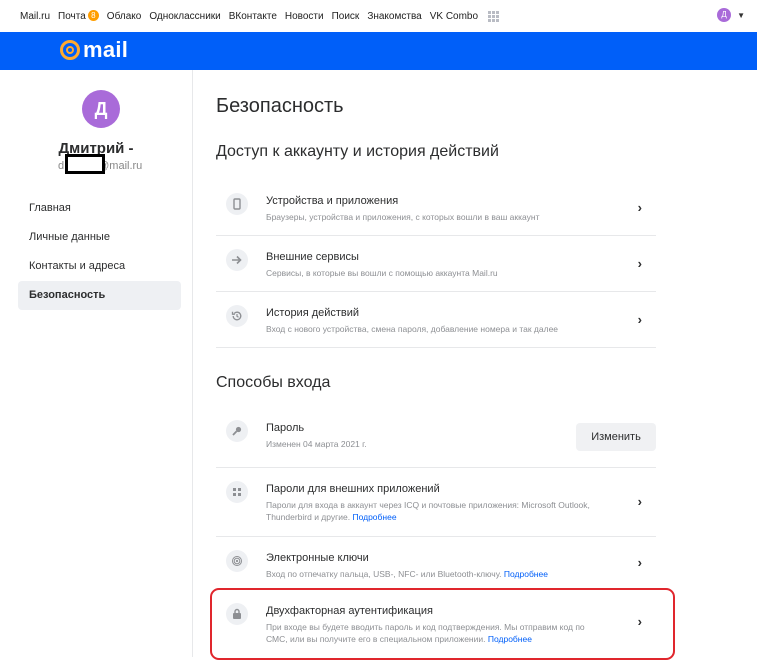 The width and height of the screenshot is (757, 660). Describe the element at coordinates (99, 208) in the screenshot. I see `sidebar-item-home: Главная` at that location.